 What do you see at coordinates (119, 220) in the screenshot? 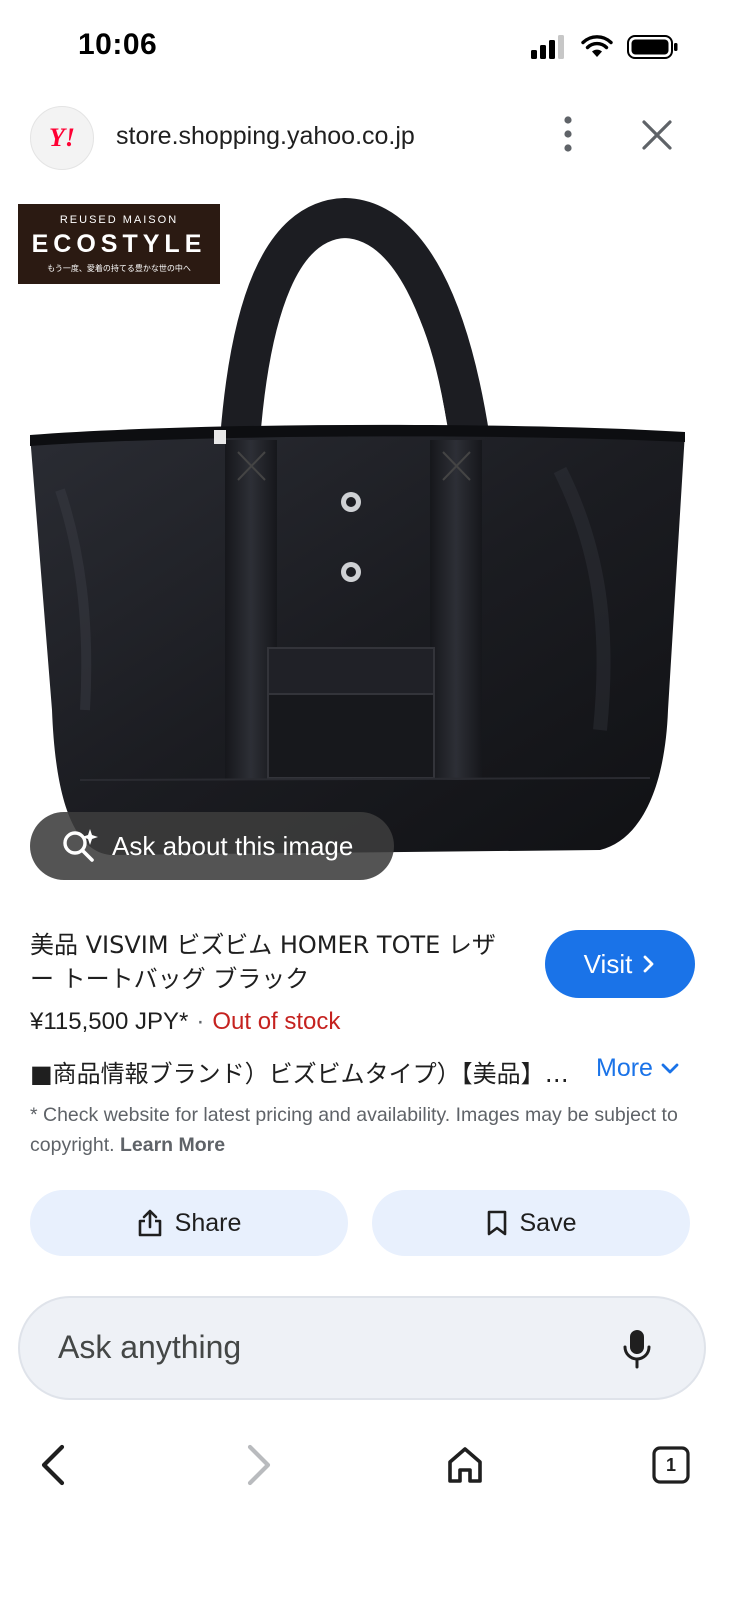
I see `shop-logo-top-text: REUSED MAISON` at bounding box center [119, 220].